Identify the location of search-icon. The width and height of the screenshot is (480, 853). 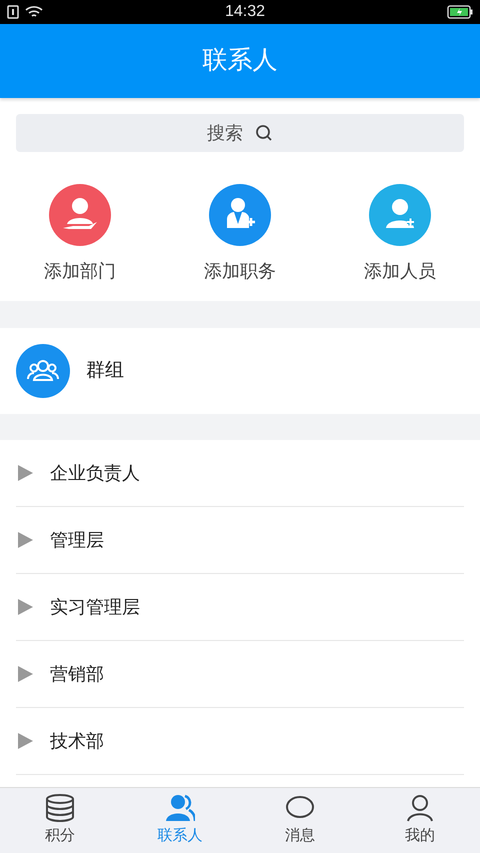
(264, 133).